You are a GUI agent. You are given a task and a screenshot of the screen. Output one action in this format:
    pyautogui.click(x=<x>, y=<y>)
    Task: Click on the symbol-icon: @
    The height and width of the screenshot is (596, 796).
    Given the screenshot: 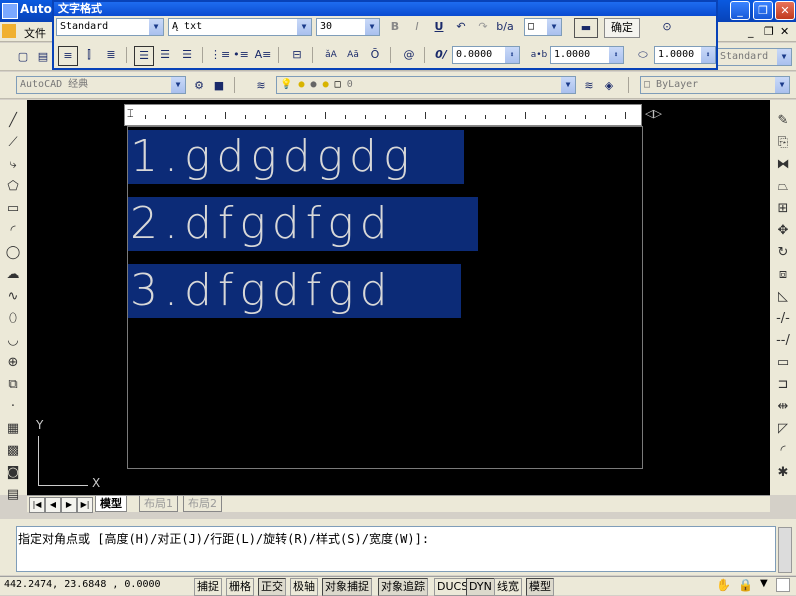 What is the action you would take?
    pyautogui.click(x=409, y=55)
    